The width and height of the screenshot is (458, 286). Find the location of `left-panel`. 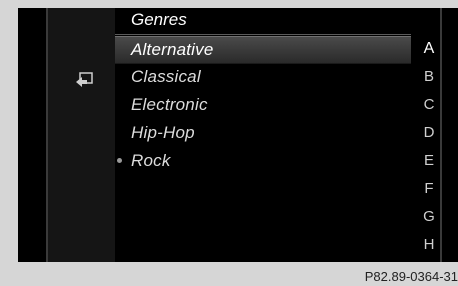

left-panel is located at coordinates (81, 135).